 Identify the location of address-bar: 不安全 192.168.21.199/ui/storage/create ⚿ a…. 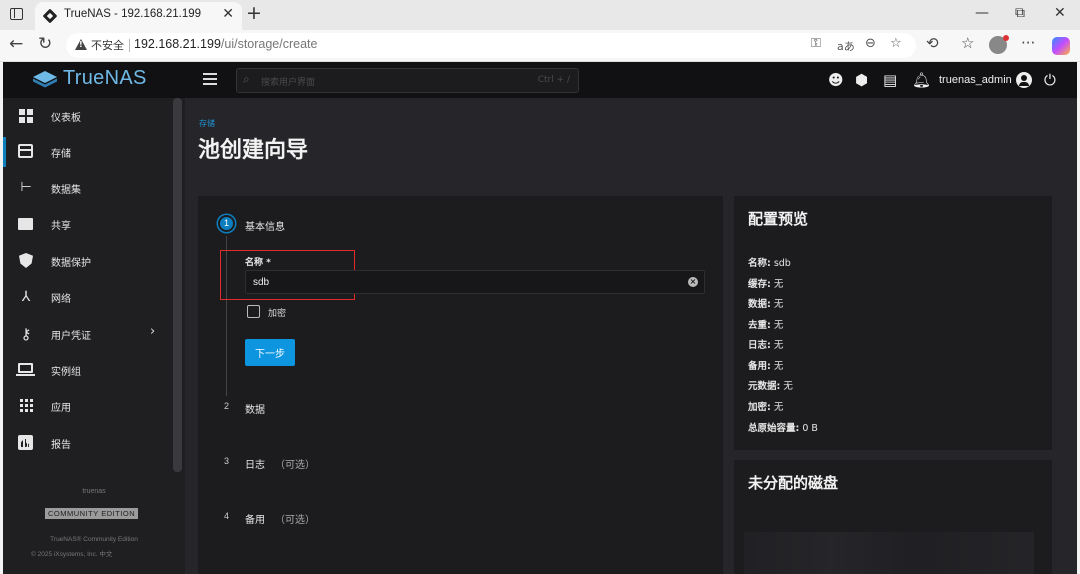
(491, 45).